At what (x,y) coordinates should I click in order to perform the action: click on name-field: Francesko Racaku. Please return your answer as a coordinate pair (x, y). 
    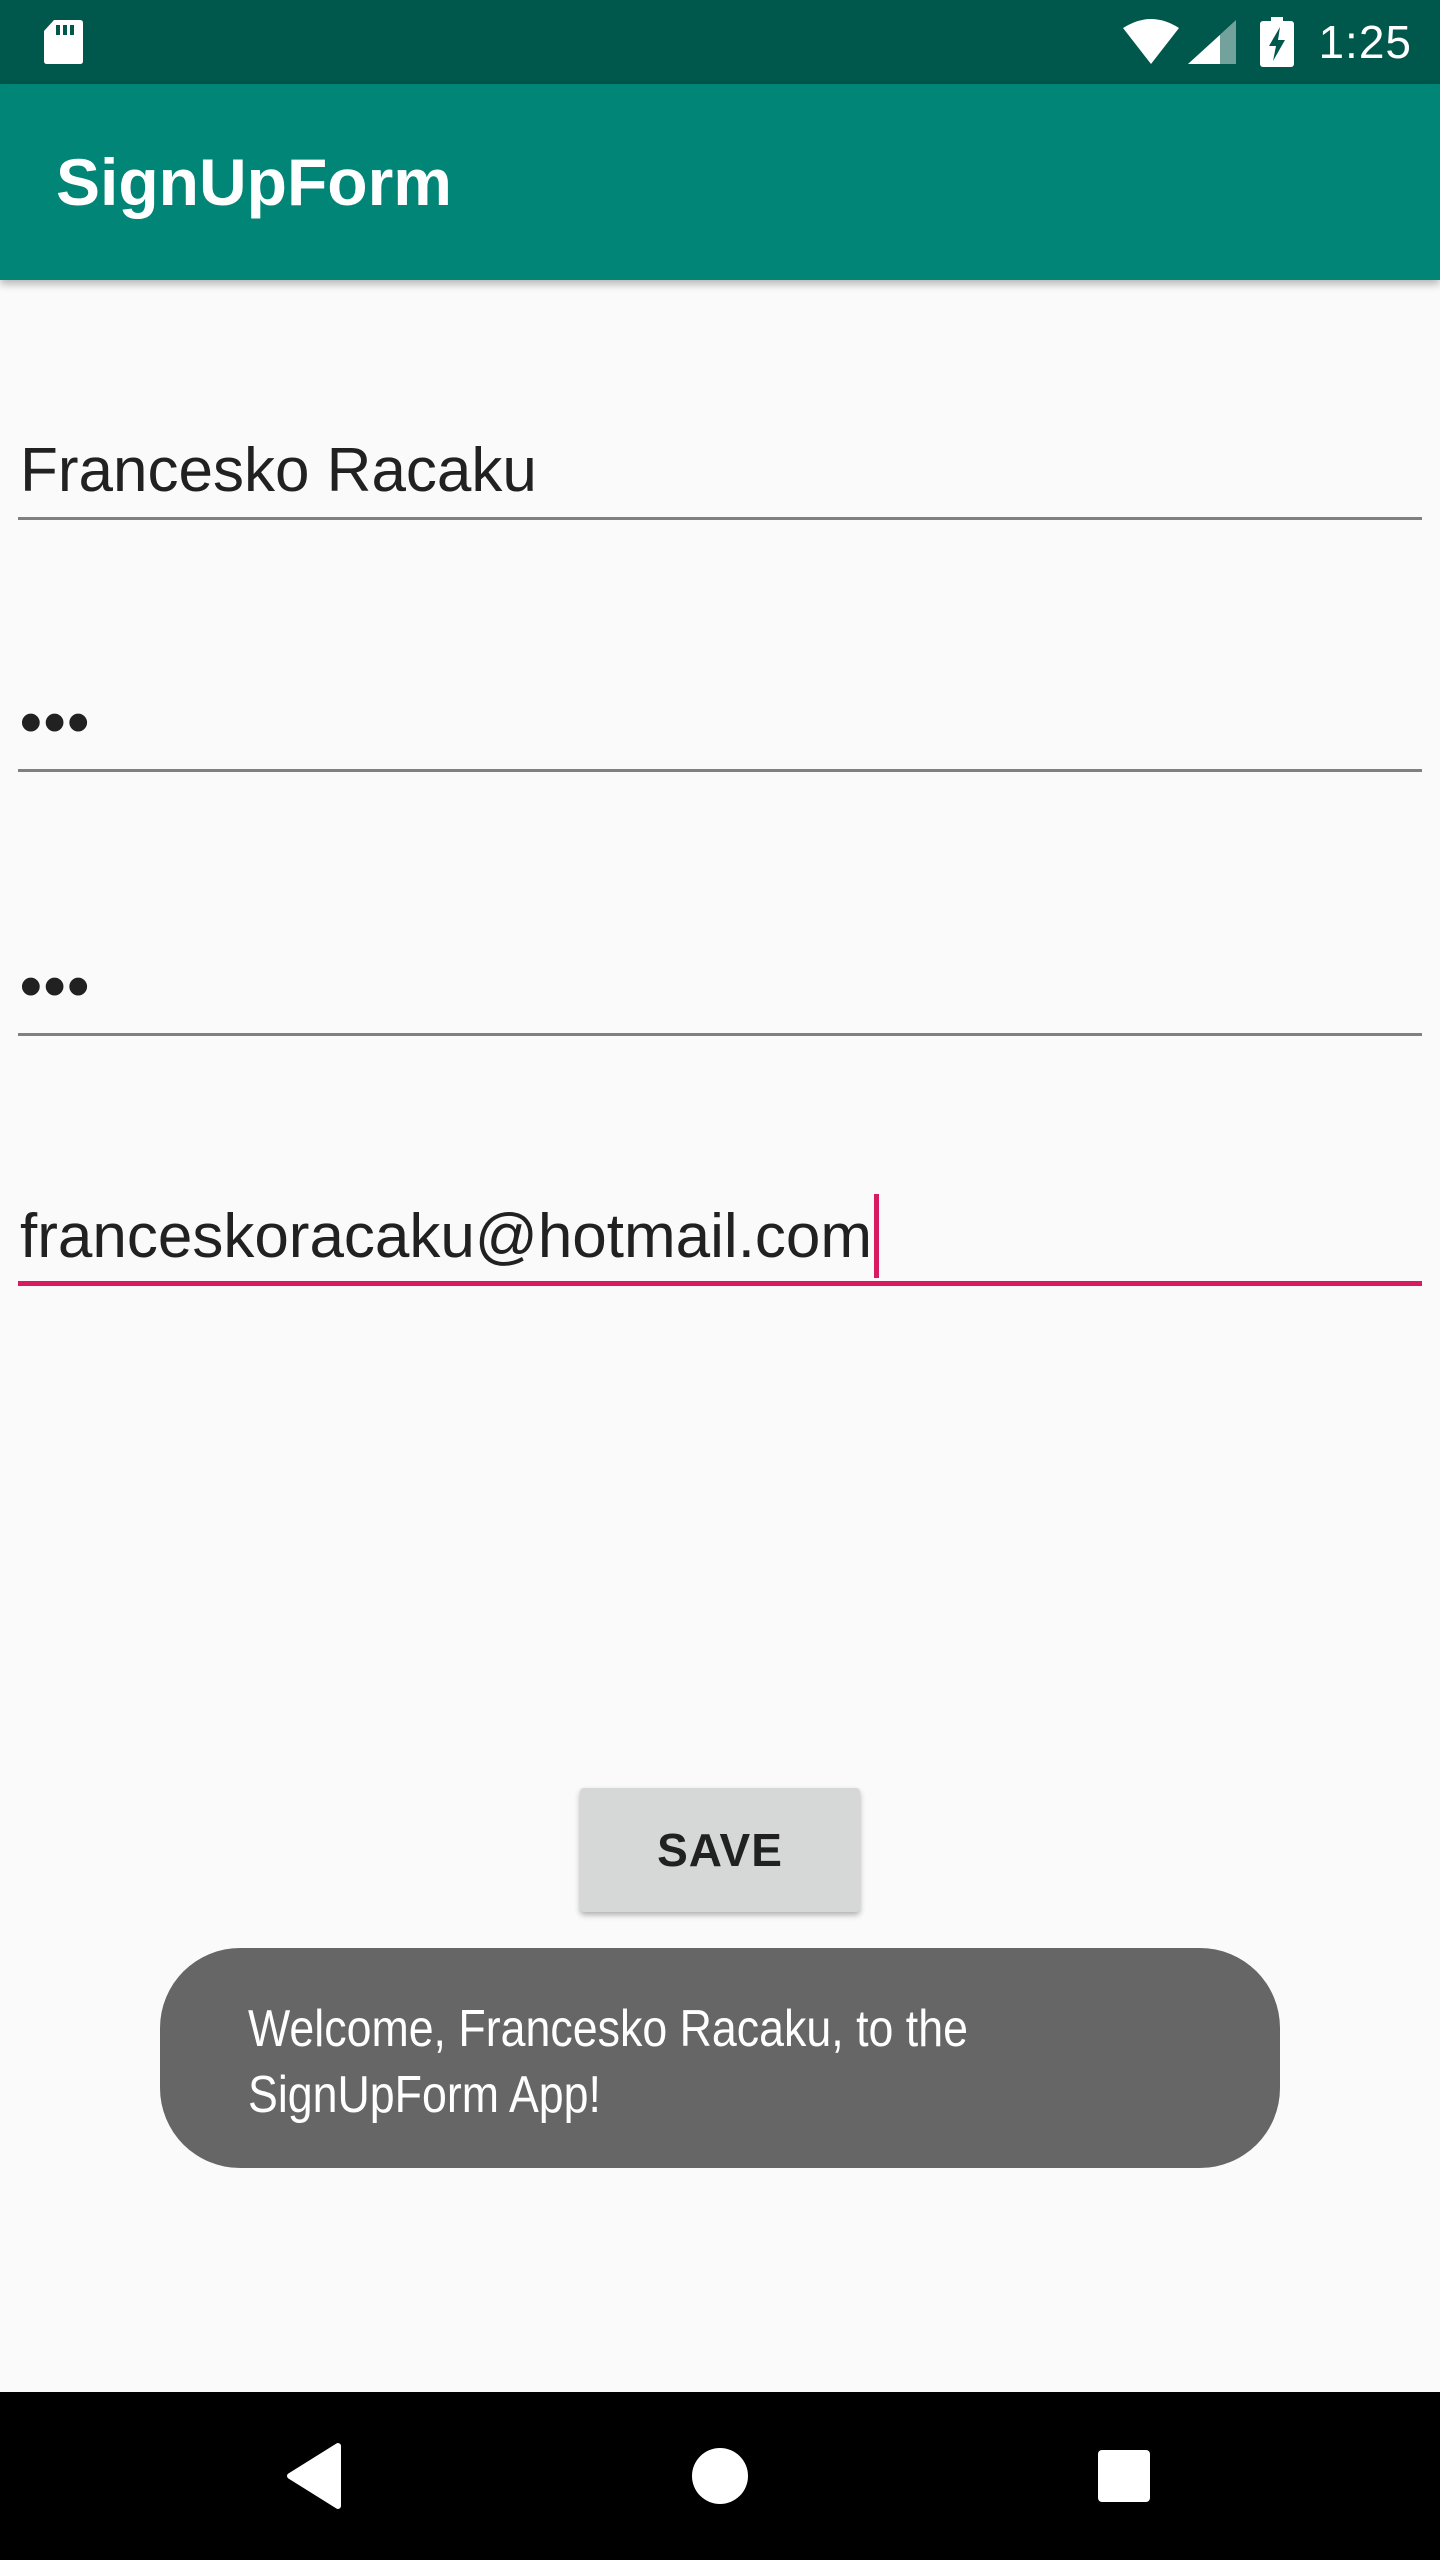
    Looking at the image, I should click on (720, 460).